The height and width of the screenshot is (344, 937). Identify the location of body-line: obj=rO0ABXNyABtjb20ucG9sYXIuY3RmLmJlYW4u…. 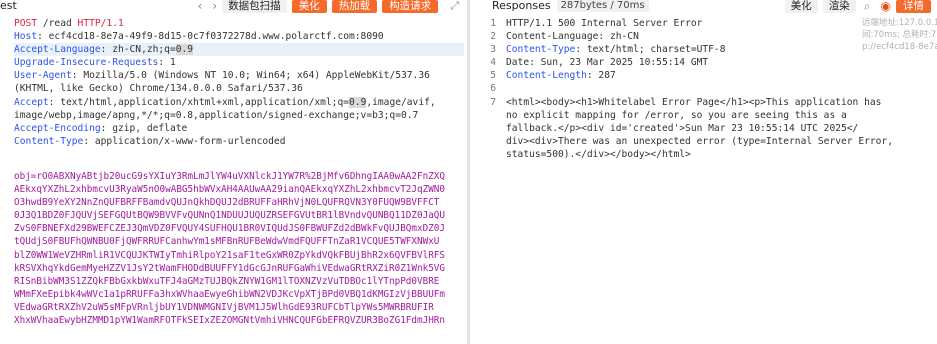
(229, 176).